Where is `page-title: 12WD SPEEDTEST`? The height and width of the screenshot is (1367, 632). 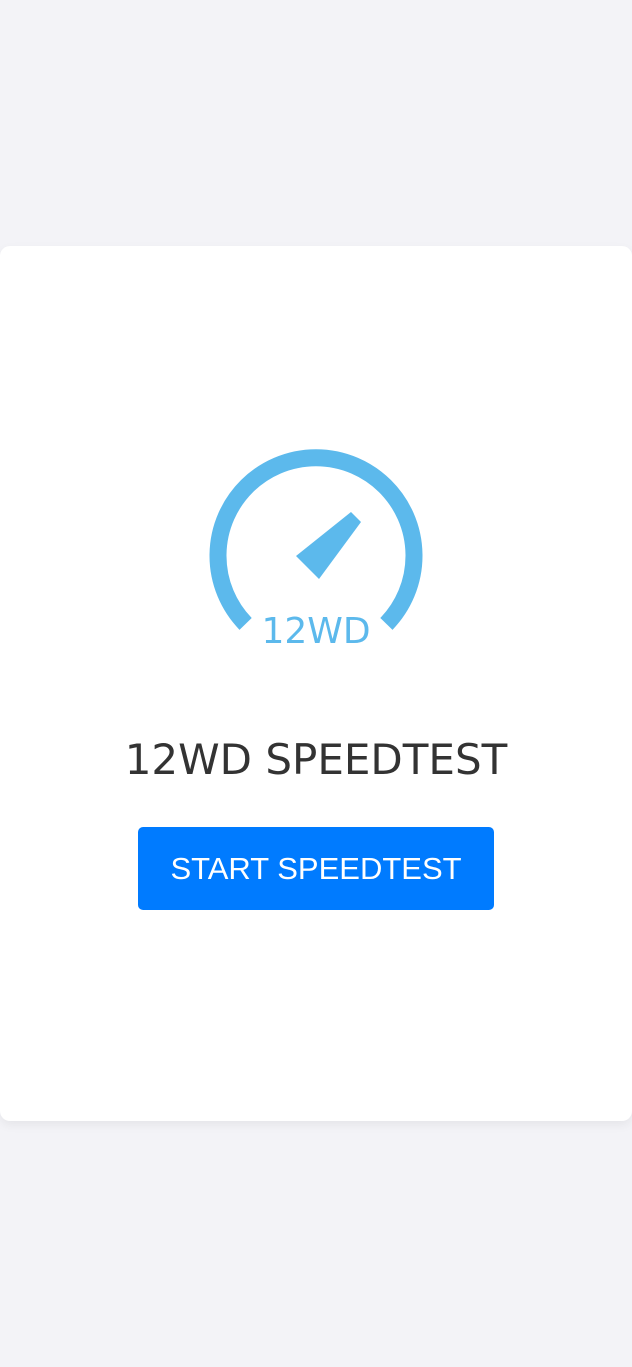
page-title: 12WD SPEEDTEST is located at coordinates (316, 759).